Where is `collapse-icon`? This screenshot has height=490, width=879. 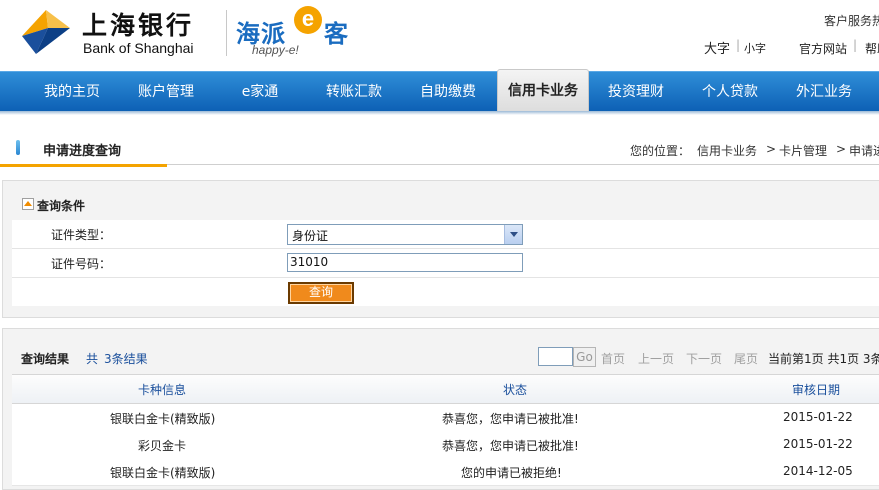 collapse-icon is located at coordinates (28, 204).